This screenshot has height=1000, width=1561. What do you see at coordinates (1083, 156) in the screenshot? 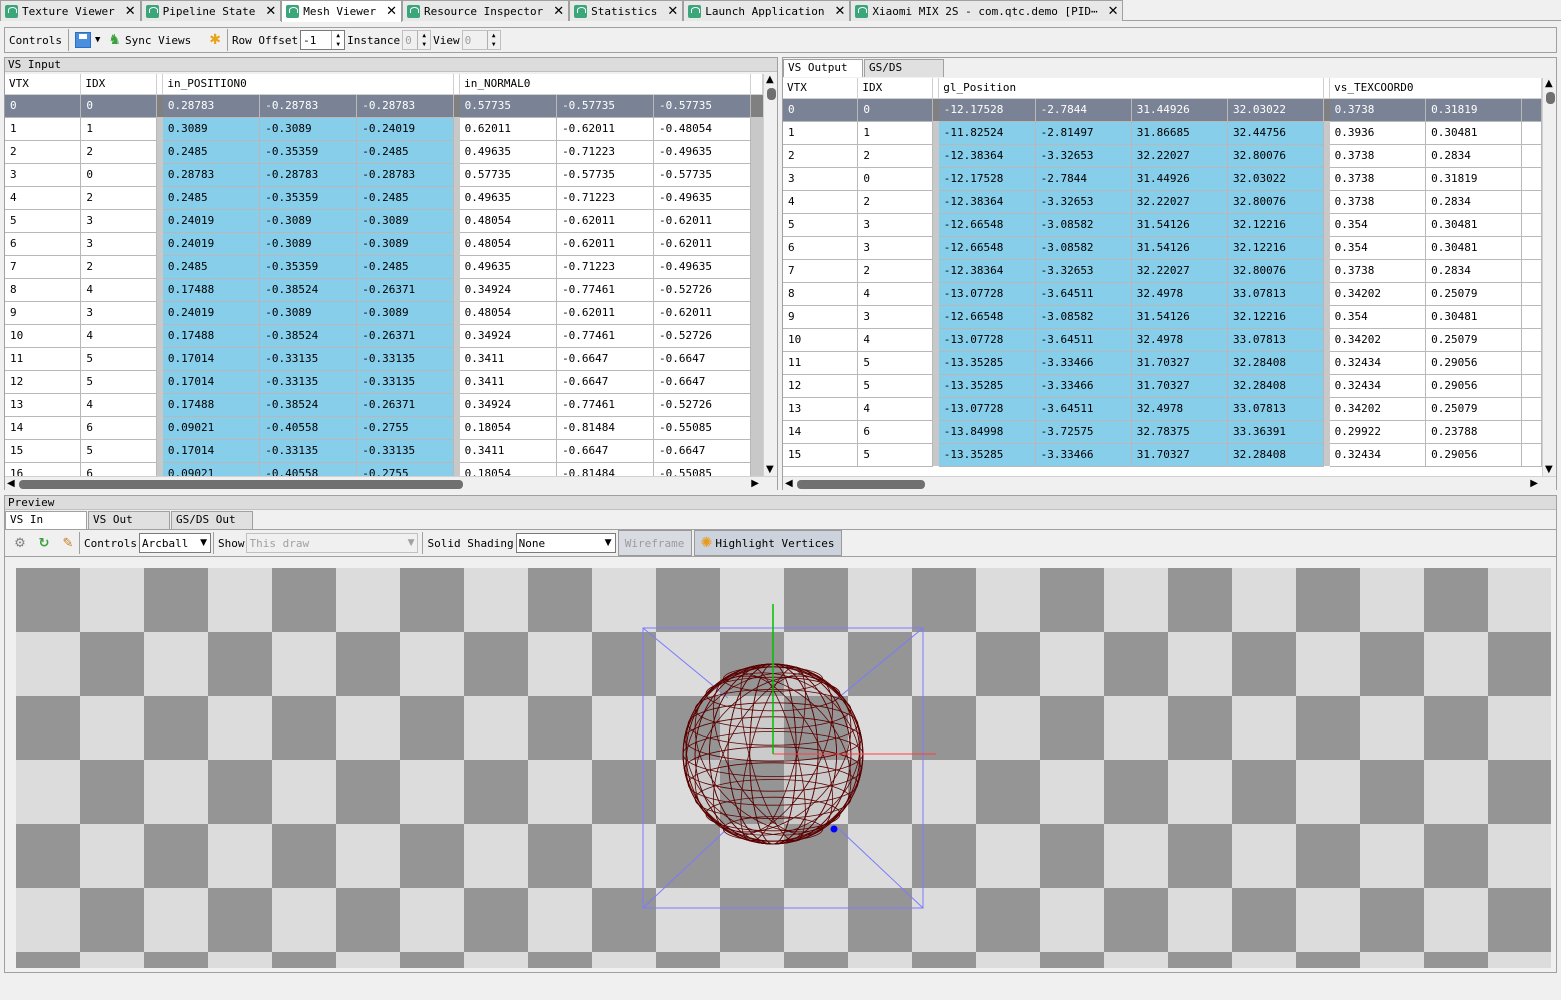
I see `table-cell: -3.32653` at bounding box center [1083, 156].